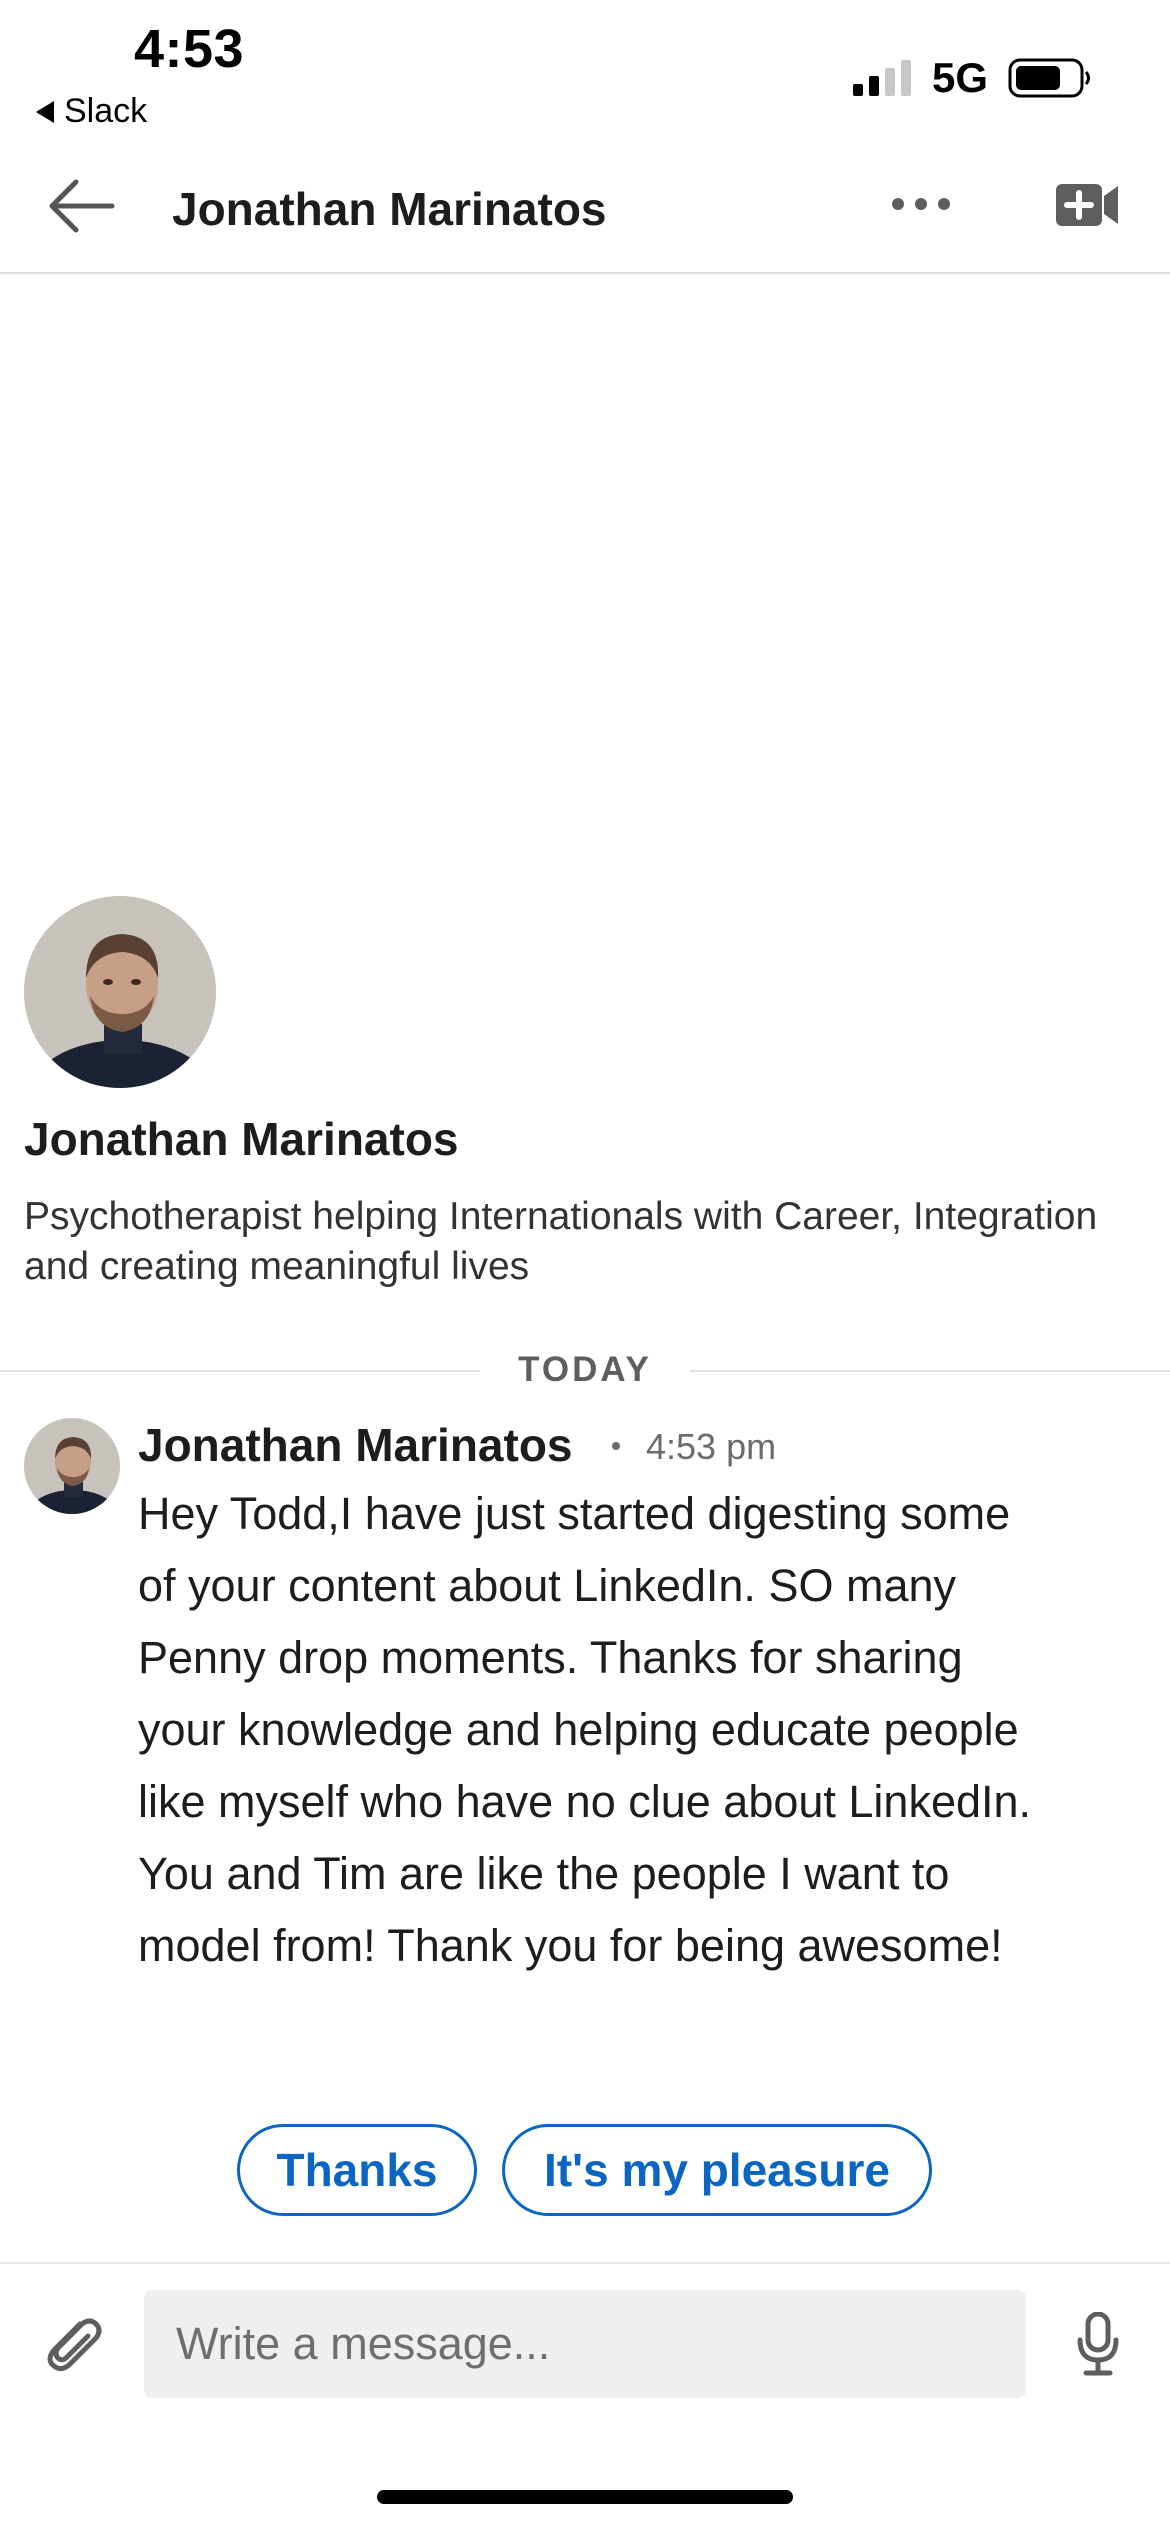 The image size is (1170, 2532). What do you see at coordinates (81, 208) in the screenshot?
I see `back-arrow-icon` at bounding box center [81, 208].